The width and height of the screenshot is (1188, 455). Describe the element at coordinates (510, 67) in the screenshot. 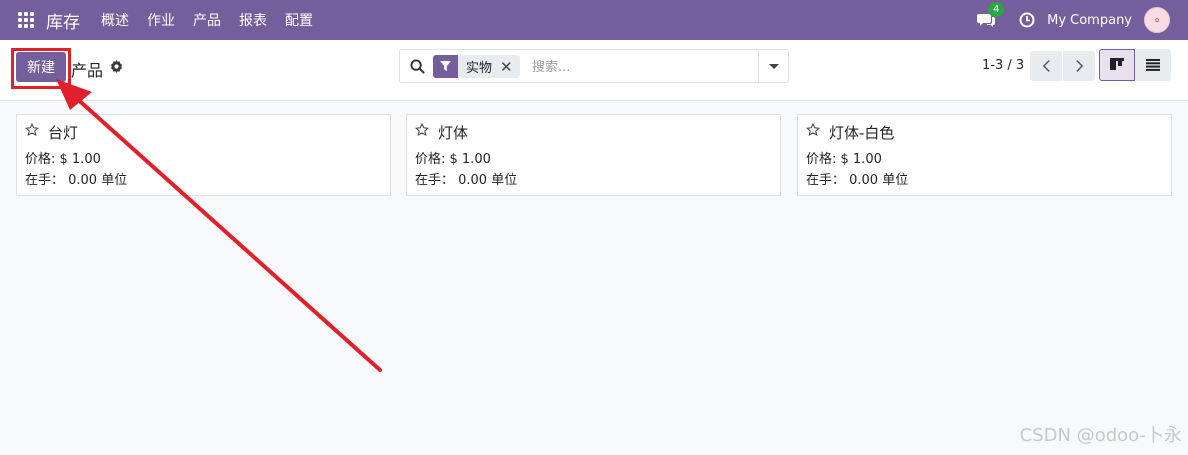

I see `facet-remove-icon: ✕` at that location.